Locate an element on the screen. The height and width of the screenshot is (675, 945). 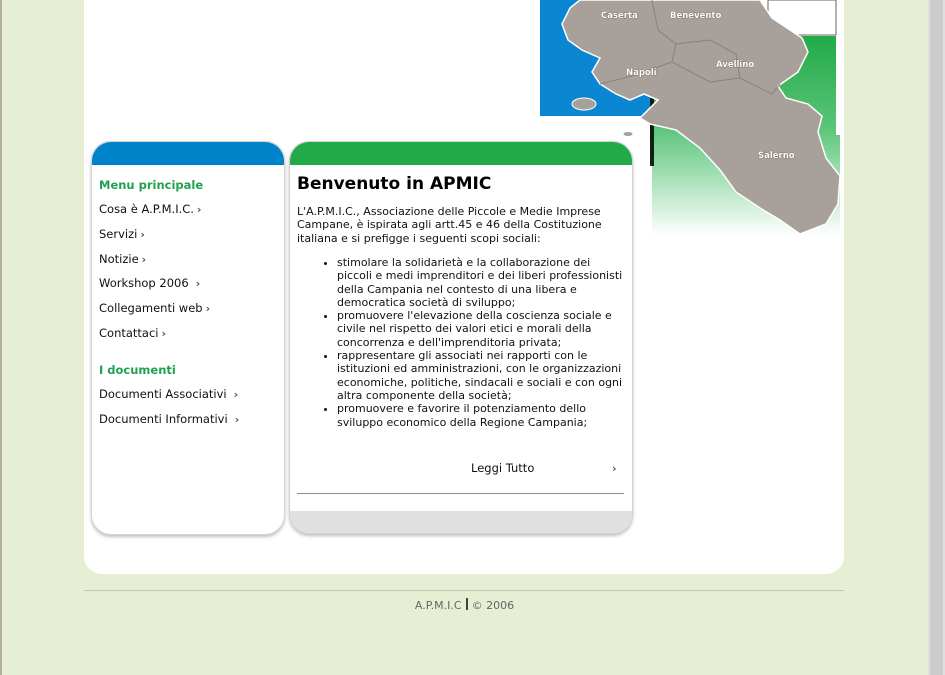
page-title: Benvenuto in APMIC is located at coordinates (394, 184).